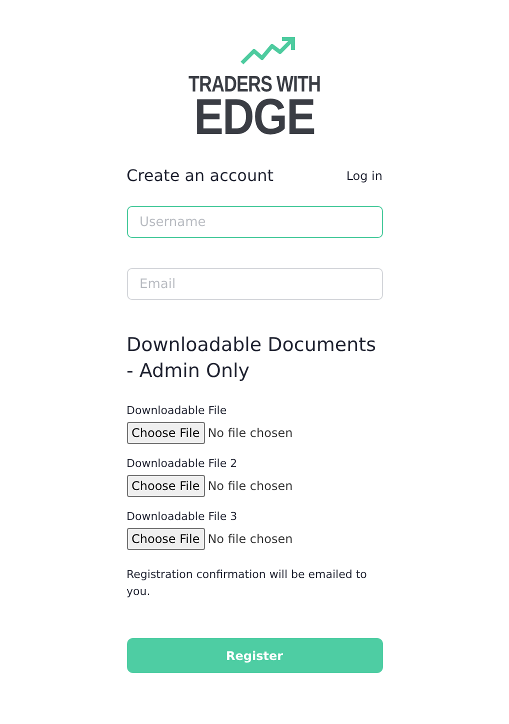  Describe the element at coordinates (268, 51) in the screenshot. I see `trend-arrow-icon` at that location.